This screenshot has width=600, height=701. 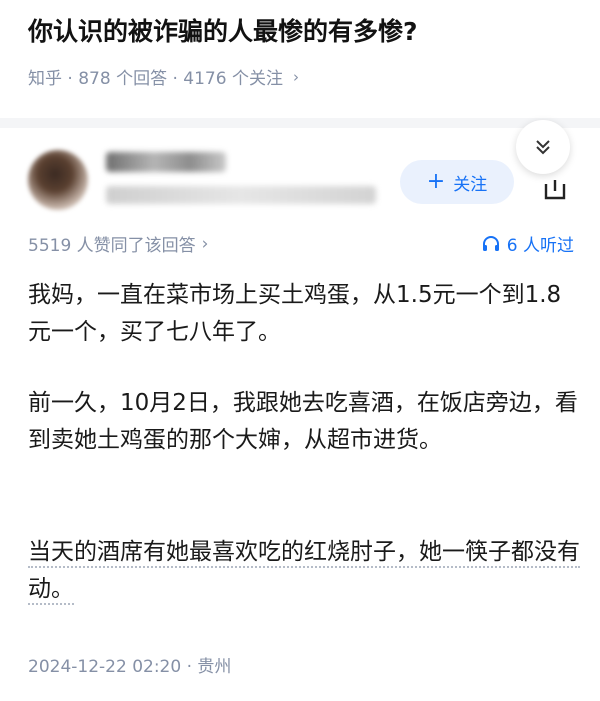 I want to click on follow-button: + 关注, so click(x=457, y=182).